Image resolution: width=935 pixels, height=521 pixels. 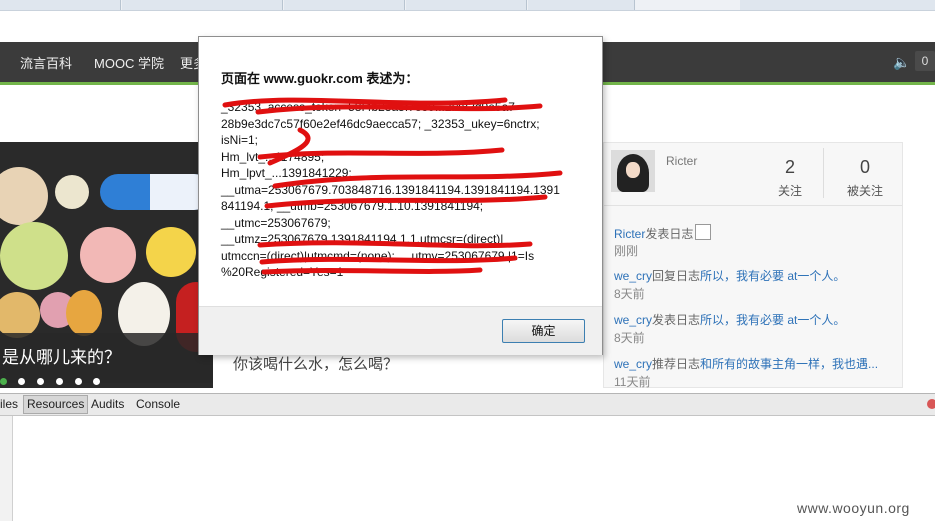 I want to click on followers-label: 被关注, so click(x=865, y=190).